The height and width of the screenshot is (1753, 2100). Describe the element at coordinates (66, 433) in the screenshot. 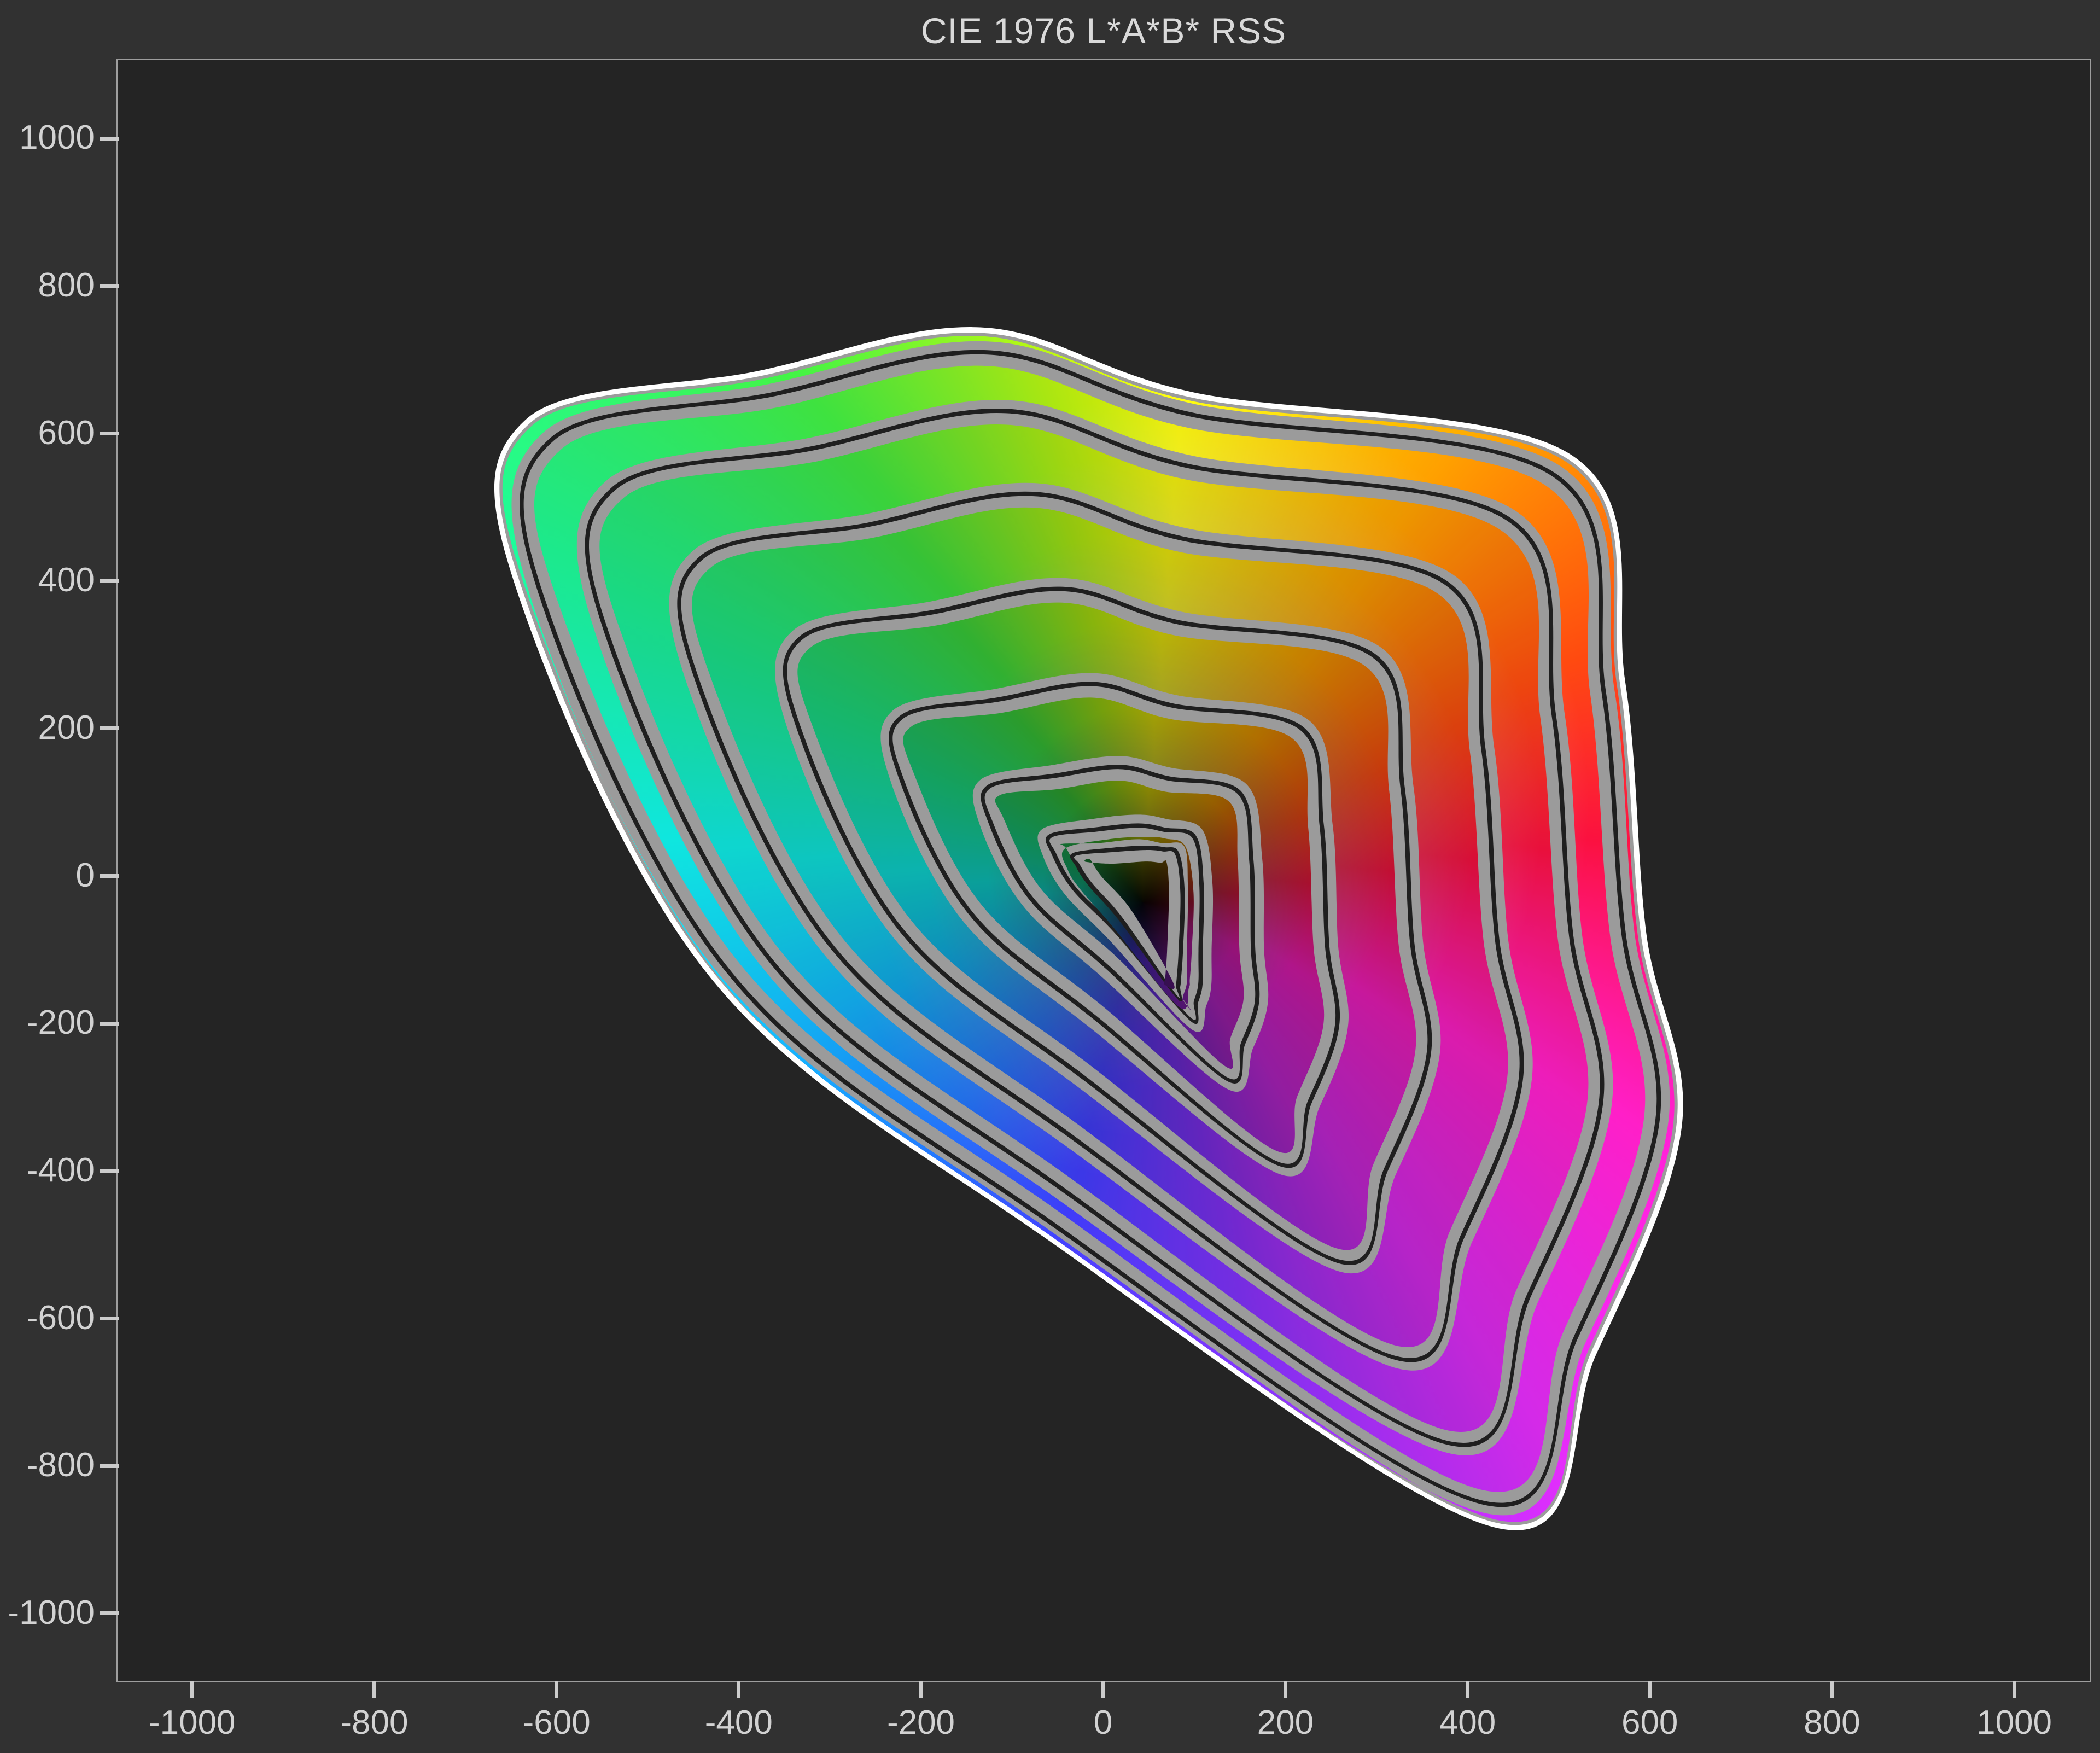

I see `y-tick-label: 600` at that location.